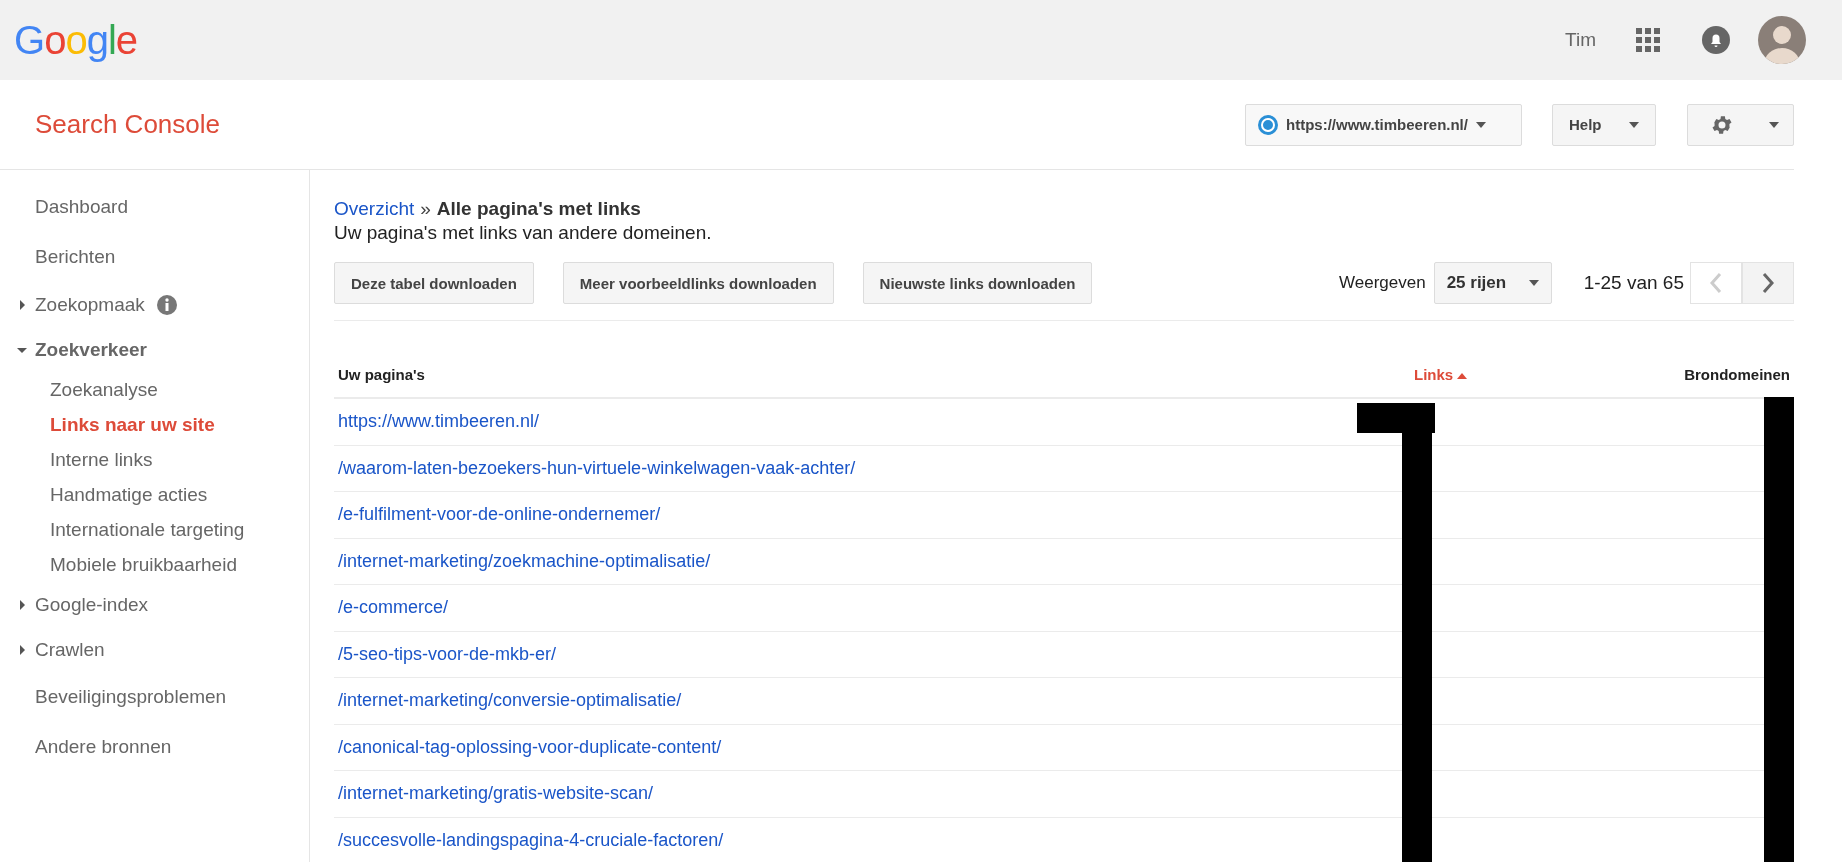  I want to click on apps-grid-icon, so click(1648, 40).